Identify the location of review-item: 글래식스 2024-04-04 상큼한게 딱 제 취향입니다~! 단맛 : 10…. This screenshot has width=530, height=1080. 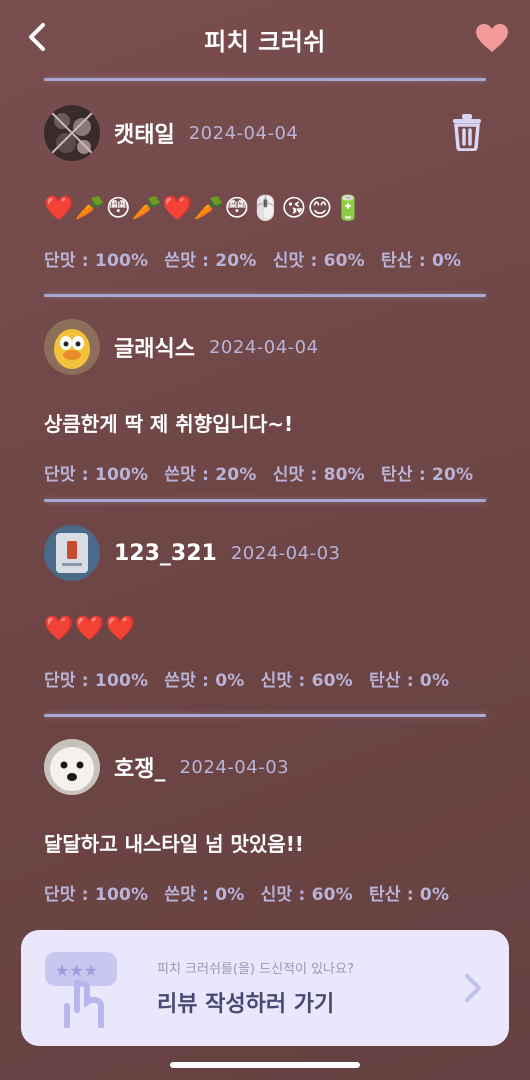
(265, 401).